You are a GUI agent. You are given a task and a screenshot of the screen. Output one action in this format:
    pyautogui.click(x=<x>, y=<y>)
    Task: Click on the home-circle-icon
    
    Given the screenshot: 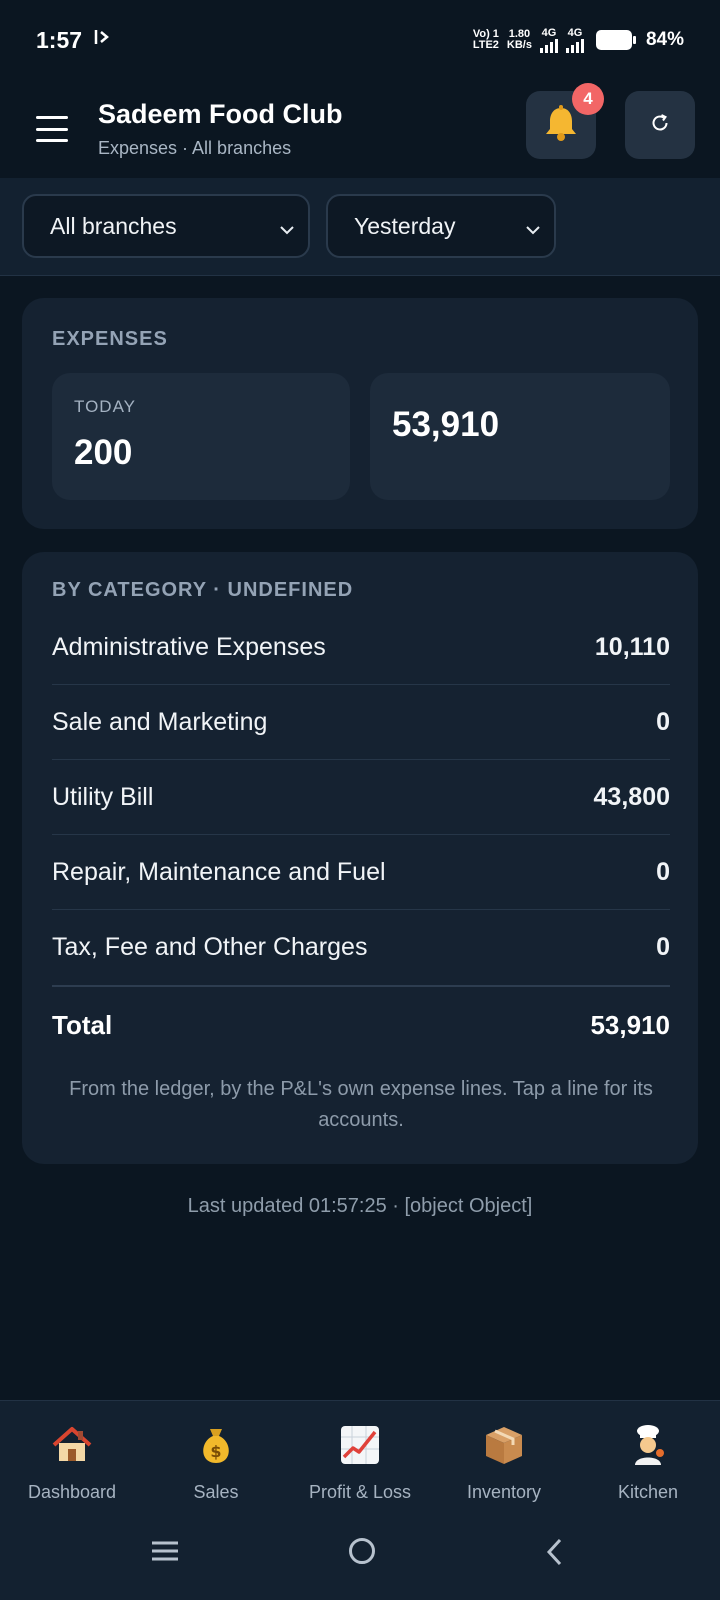 What is the action you would take?
    pyautogui.click(x=362, y=1553)
    